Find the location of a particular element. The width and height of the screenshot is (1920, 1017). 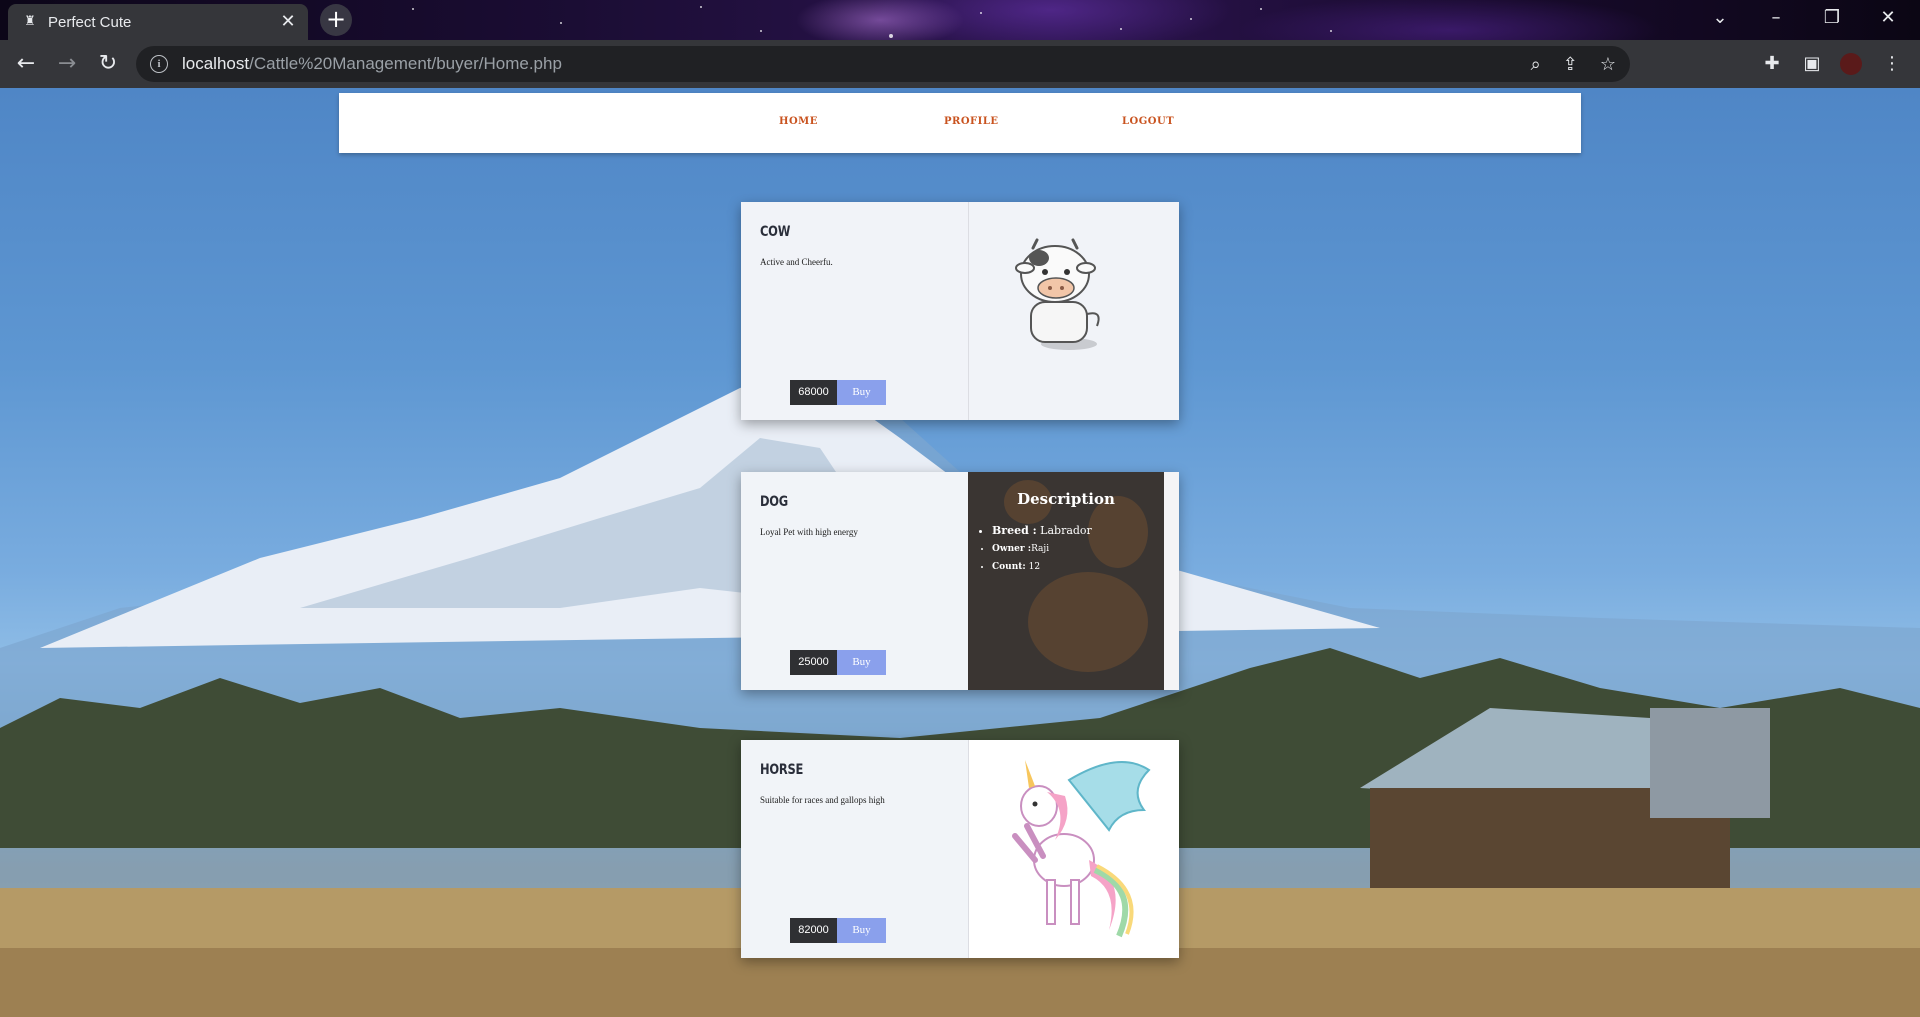

browser-tab-strip: ♜ Perfect Cute ✕ + ⌄ – ❐ ✕ is located at coordinates (960, 20).